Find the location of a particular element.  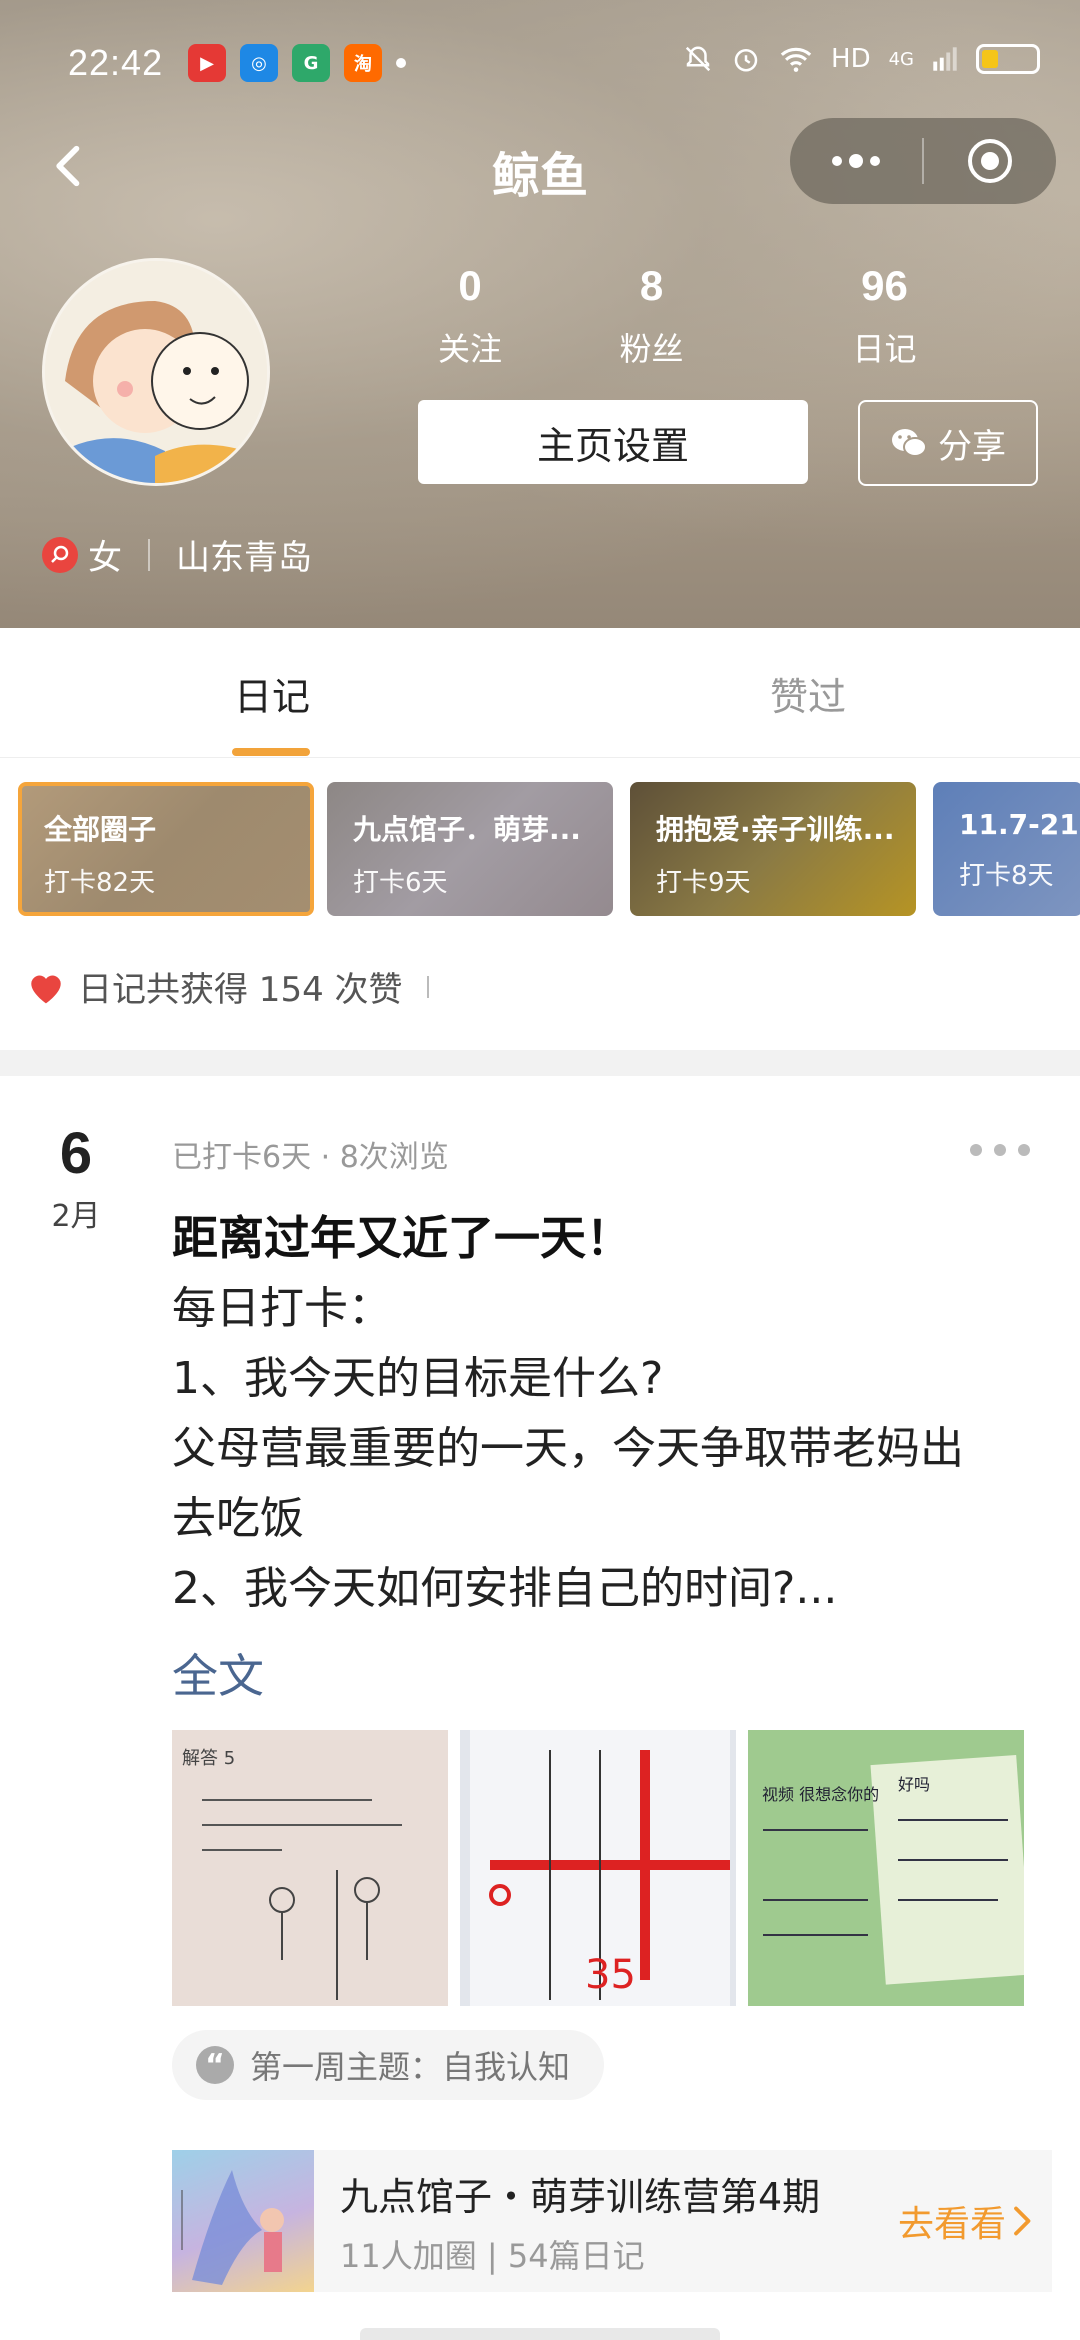

whale-illustration is located at coordinates (232, 2227).